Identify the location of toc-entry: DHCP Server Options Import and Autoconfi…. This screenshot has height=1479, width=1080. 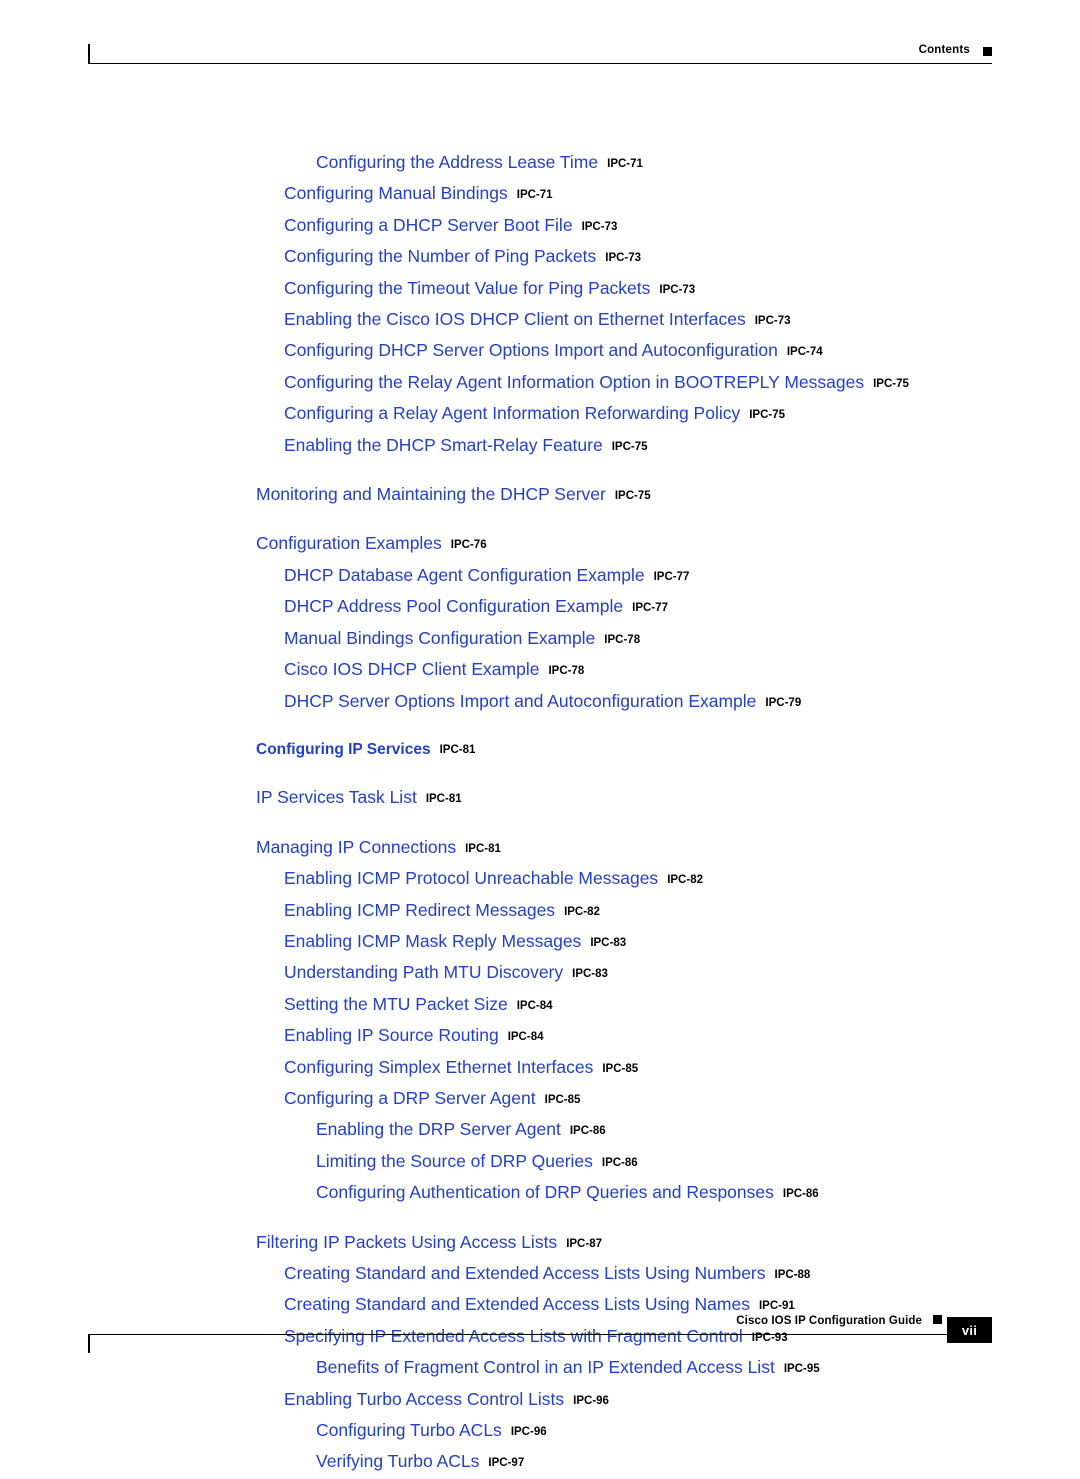
(540, 702).